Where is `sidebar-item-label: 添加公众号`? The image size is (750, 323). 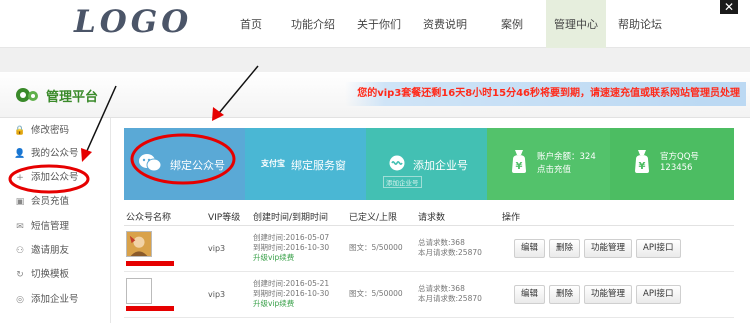 sidebar-item-label: 添加公众号 is located at coordinates (55, 177).